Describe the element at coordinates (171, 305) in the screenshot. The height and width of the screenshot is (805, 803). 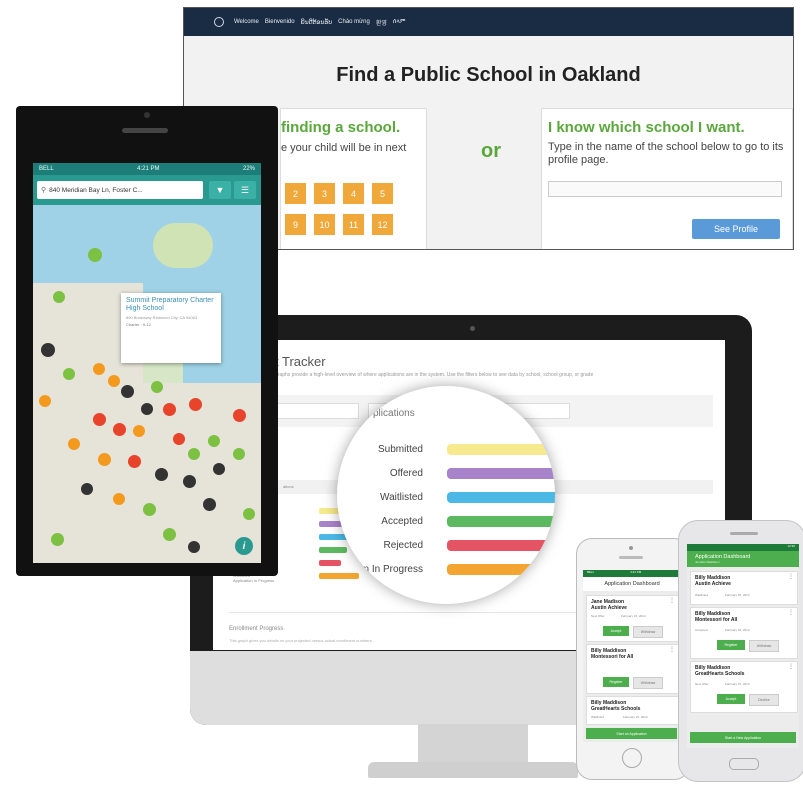
I see `school-name: Summit Preparatory Charter High School` at that location.